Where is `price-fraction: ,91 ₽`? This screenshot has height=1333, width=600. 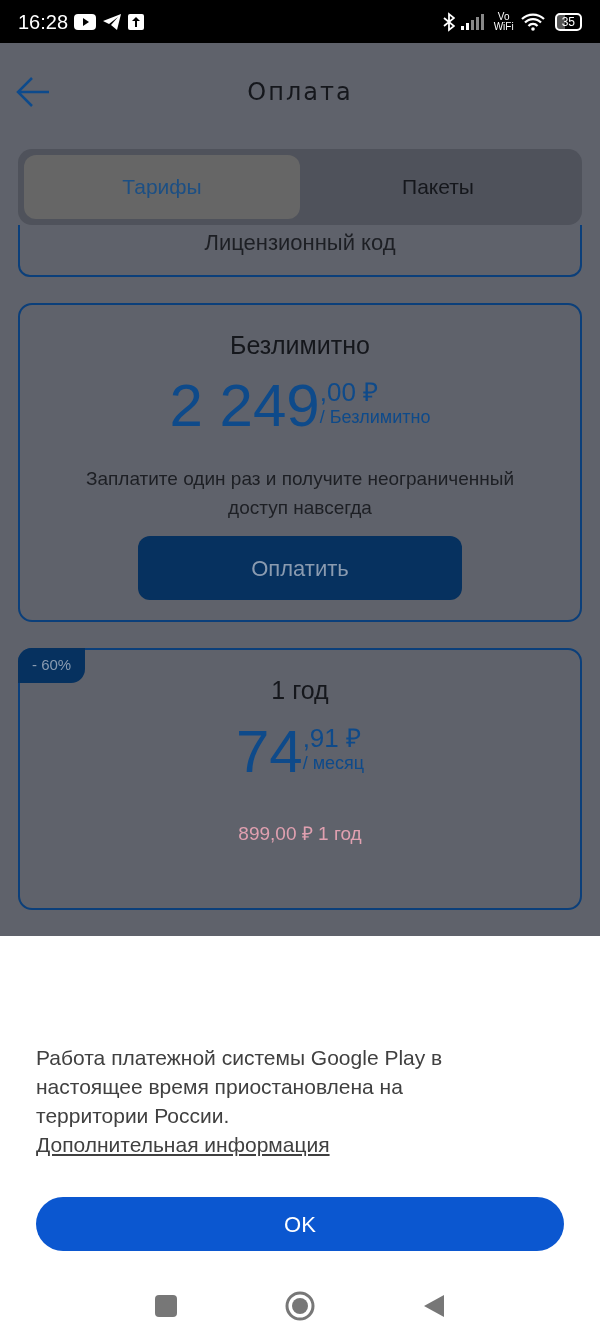 price-fraction: ,91 ₽ is located at coordinates (332, 737).